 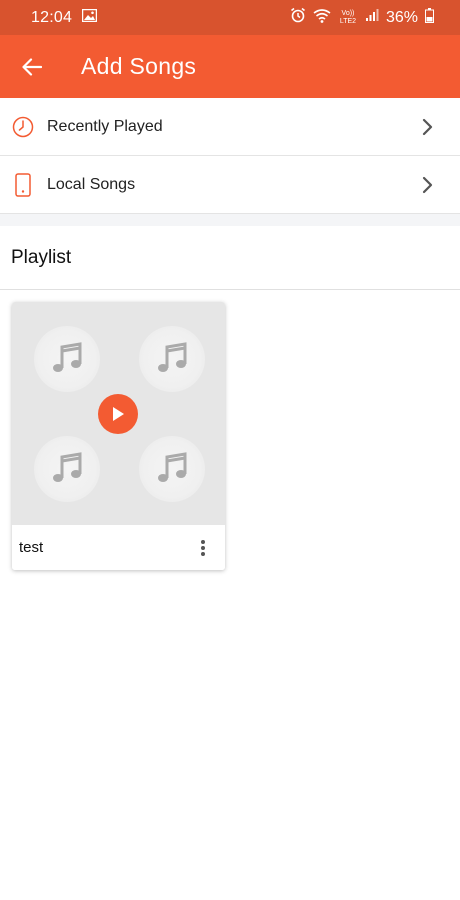 I want to click on image-notification-icon, so click(x=89, y=17).